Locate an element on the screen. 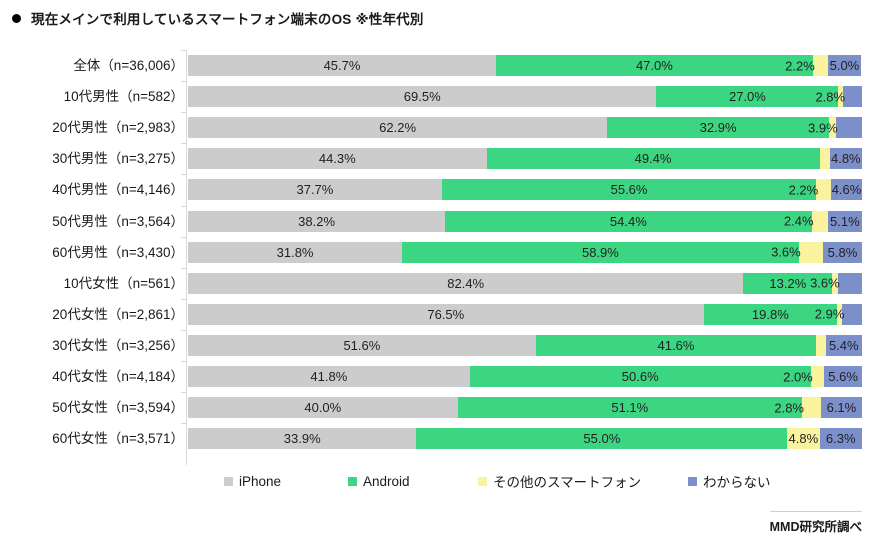  segment-value-label: 51.1% is located at coordinates (630, 408).